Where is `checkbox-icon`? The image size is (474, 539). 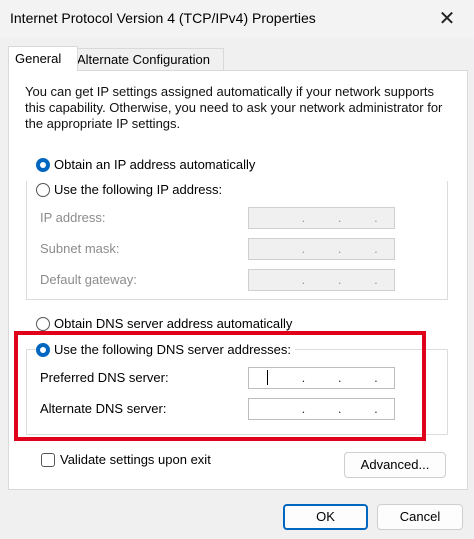
checkbox-icon is located at coordinates (48, 460).